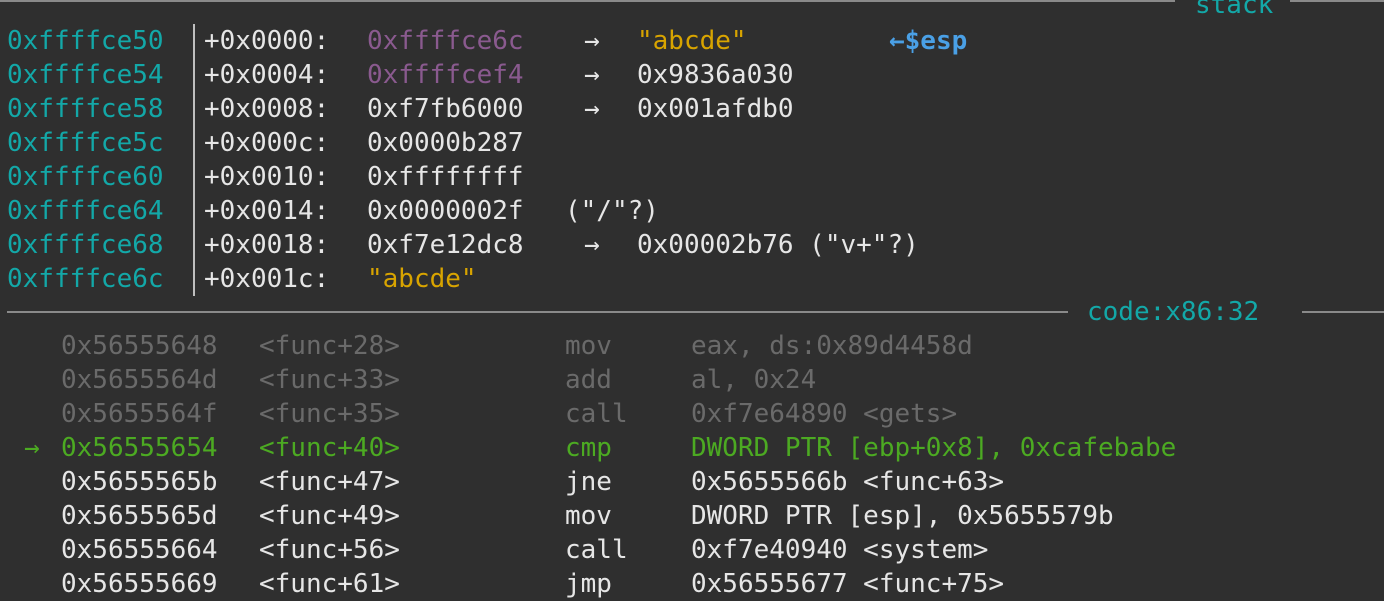 Image resolution: width=1384 pixels, height=601 pixels. I want to click on current-pc-arrow-icon: →, so click(32, 448).